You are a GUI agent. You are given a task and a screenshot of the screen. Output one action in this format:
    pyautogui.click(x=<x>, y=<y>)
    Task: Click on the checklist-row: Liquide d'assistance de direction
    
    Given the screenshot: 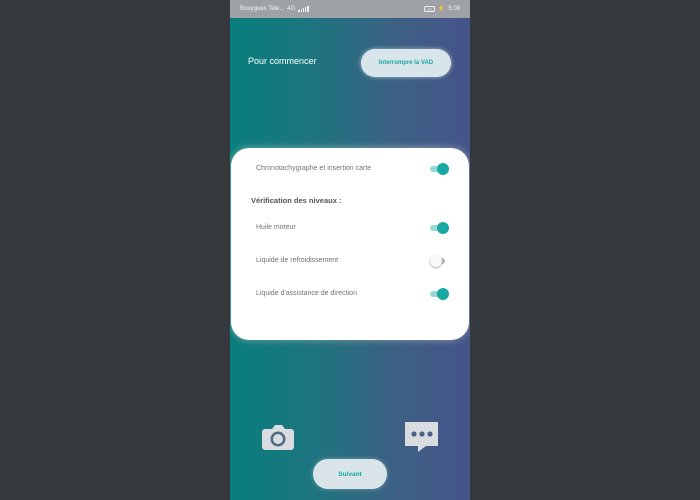 What is the action you would take?
    pyautogui.click(x=352, y=296)
    